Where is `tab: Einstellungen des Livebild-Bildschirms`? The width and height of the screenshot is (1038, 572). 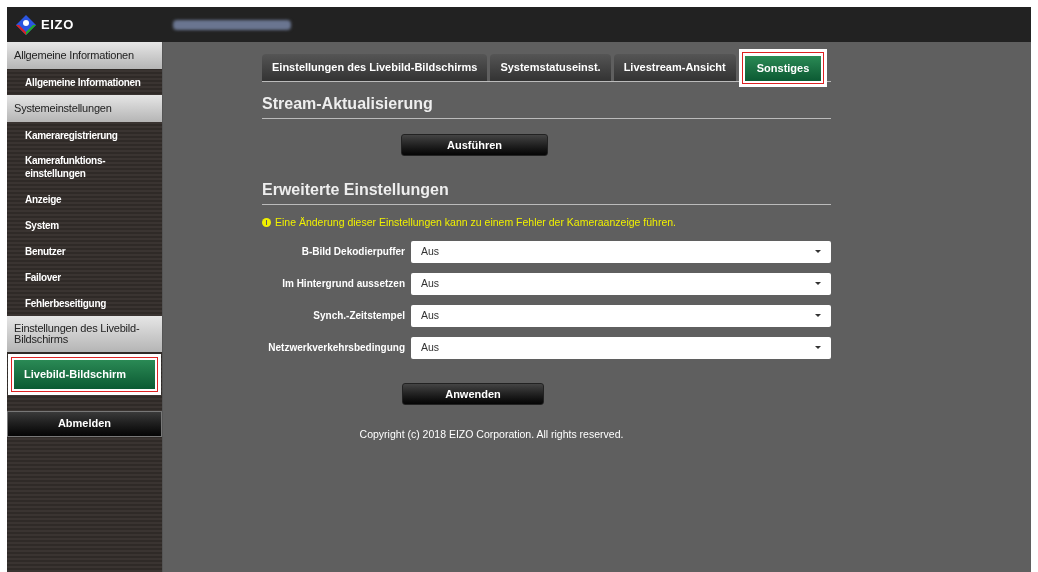 tab: Einstellungen des Livebild-Bildschirms is located at coordinates (375, 67).